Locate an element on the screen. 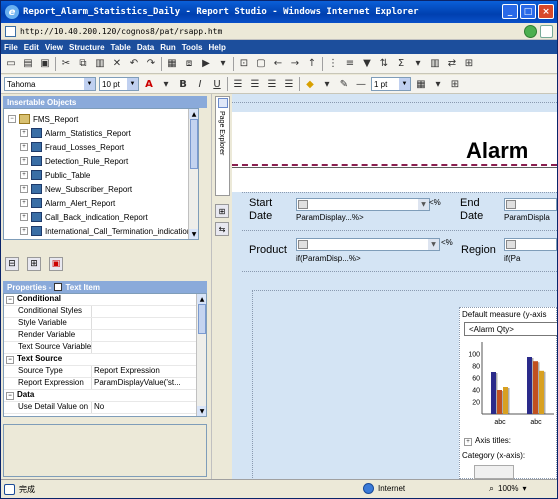  tree-item: + Public_Table is located at coordinates (100, 175).